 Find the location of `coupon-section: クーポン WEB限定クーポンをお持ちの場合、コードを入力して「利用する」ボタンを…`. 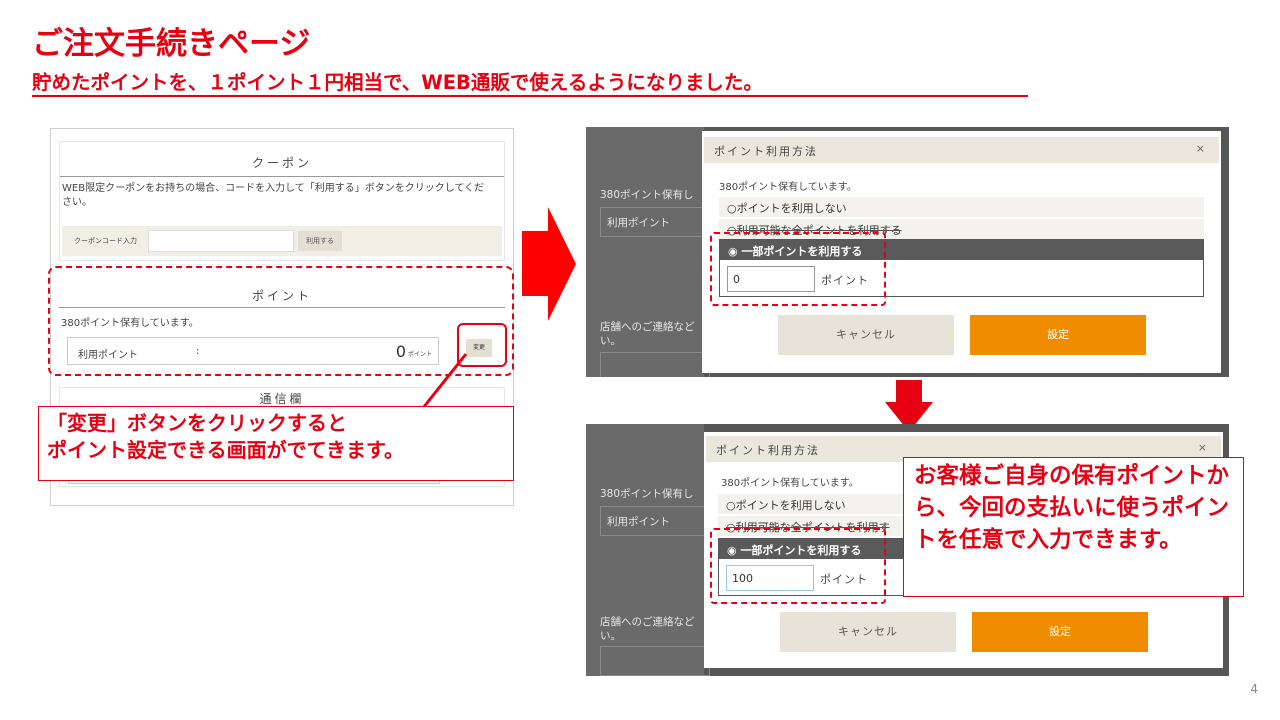

coupon-section: クーポン WEB限定クーポンをお持ちの場合、コードを入力して「利用する」ボタンを… is located at coordinates (282, 201).